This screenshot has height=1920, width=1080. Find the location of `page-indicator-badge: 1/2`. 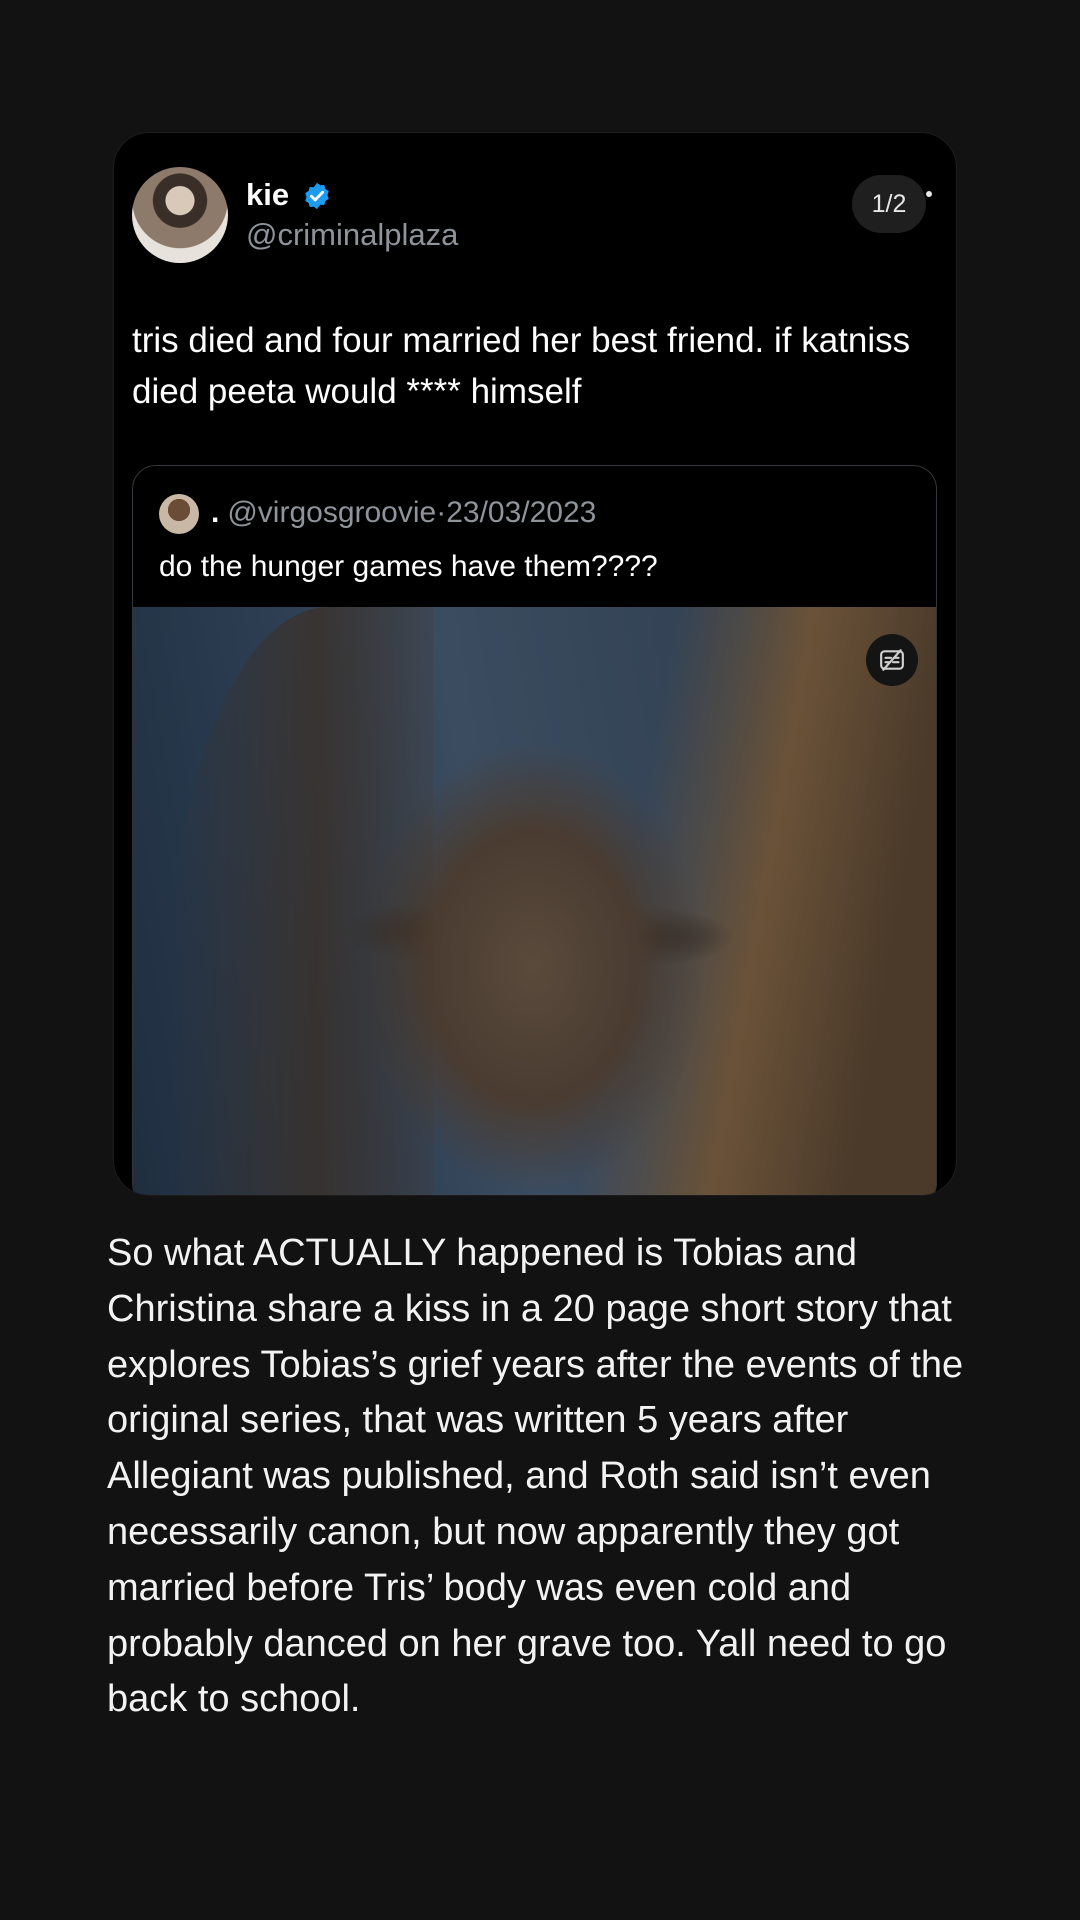

page-indicator-badge: 1/2 is located at coordinates (889, 204).